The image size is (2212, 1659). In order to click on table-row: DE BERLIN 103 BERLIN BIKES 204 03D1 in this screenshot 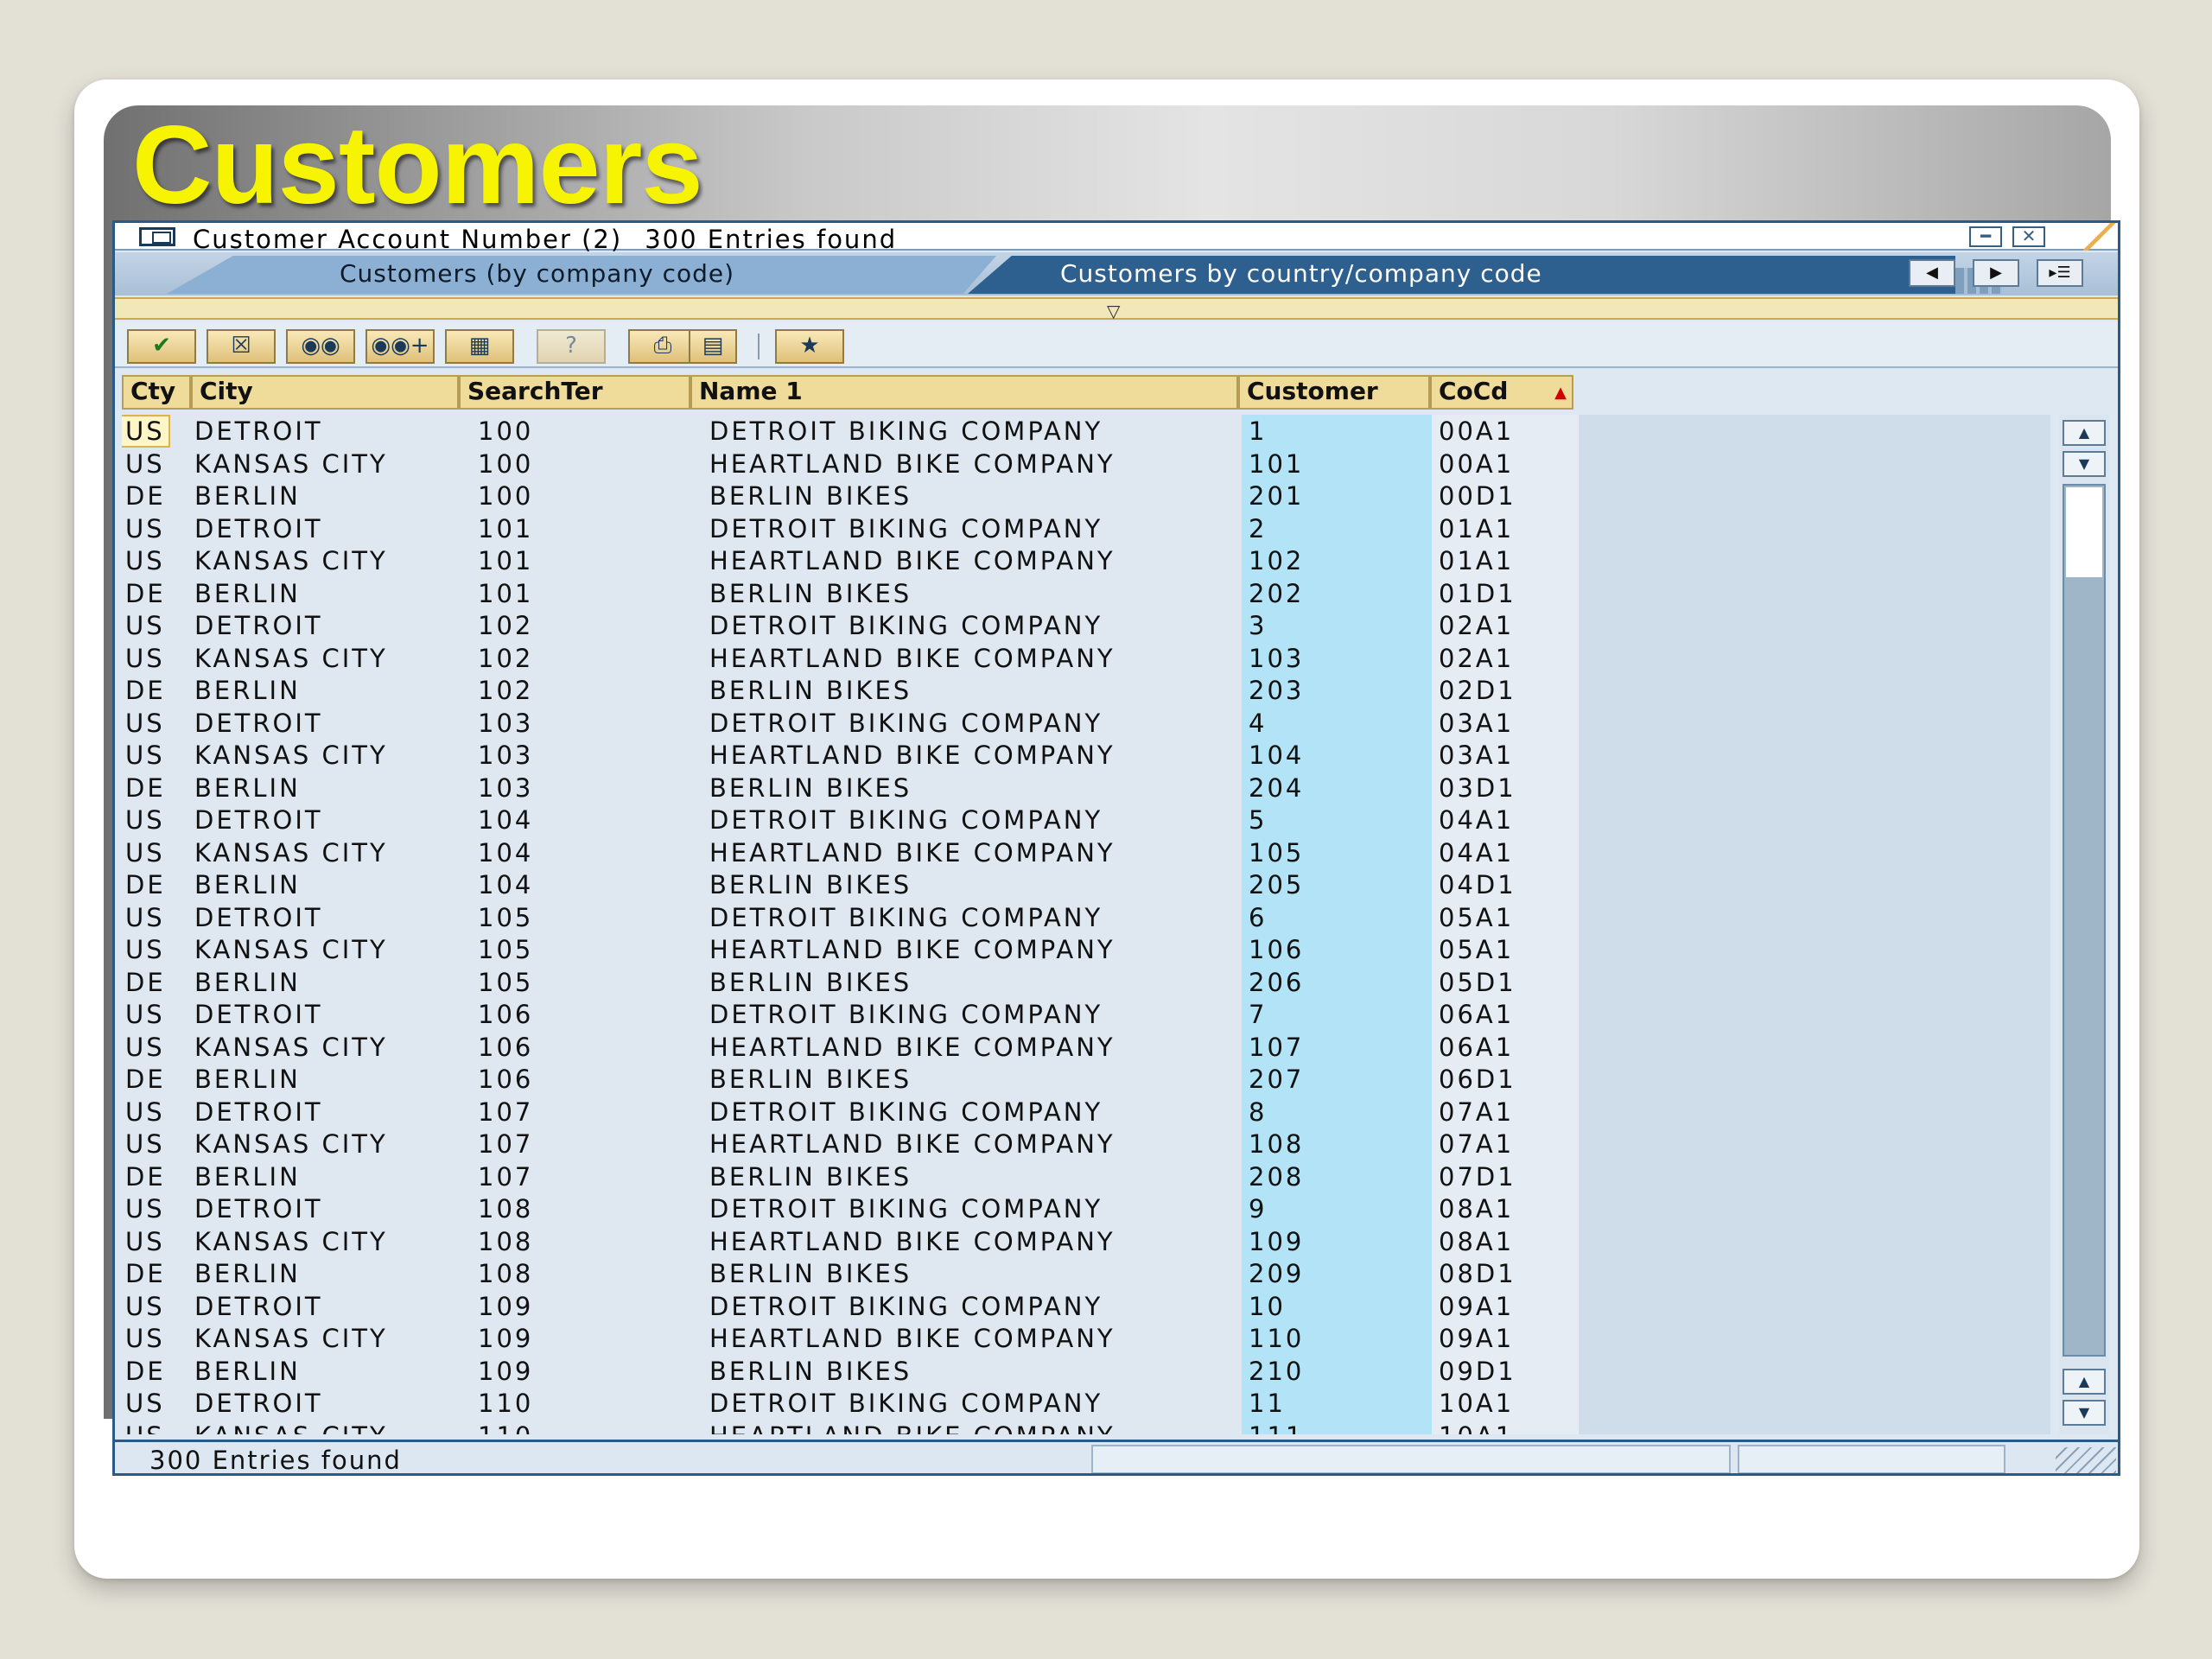, I will do `click(850, 788)`.